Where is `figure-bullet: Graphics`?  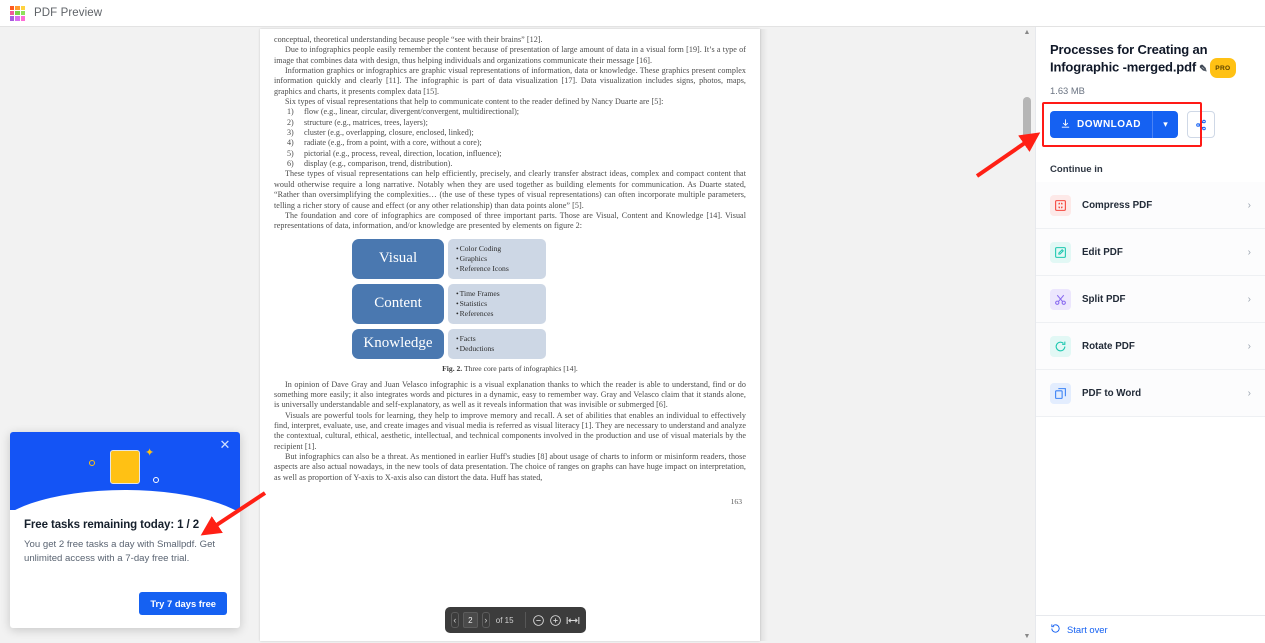
figure-bullet: Graphics is located at coordinates (501, 259).